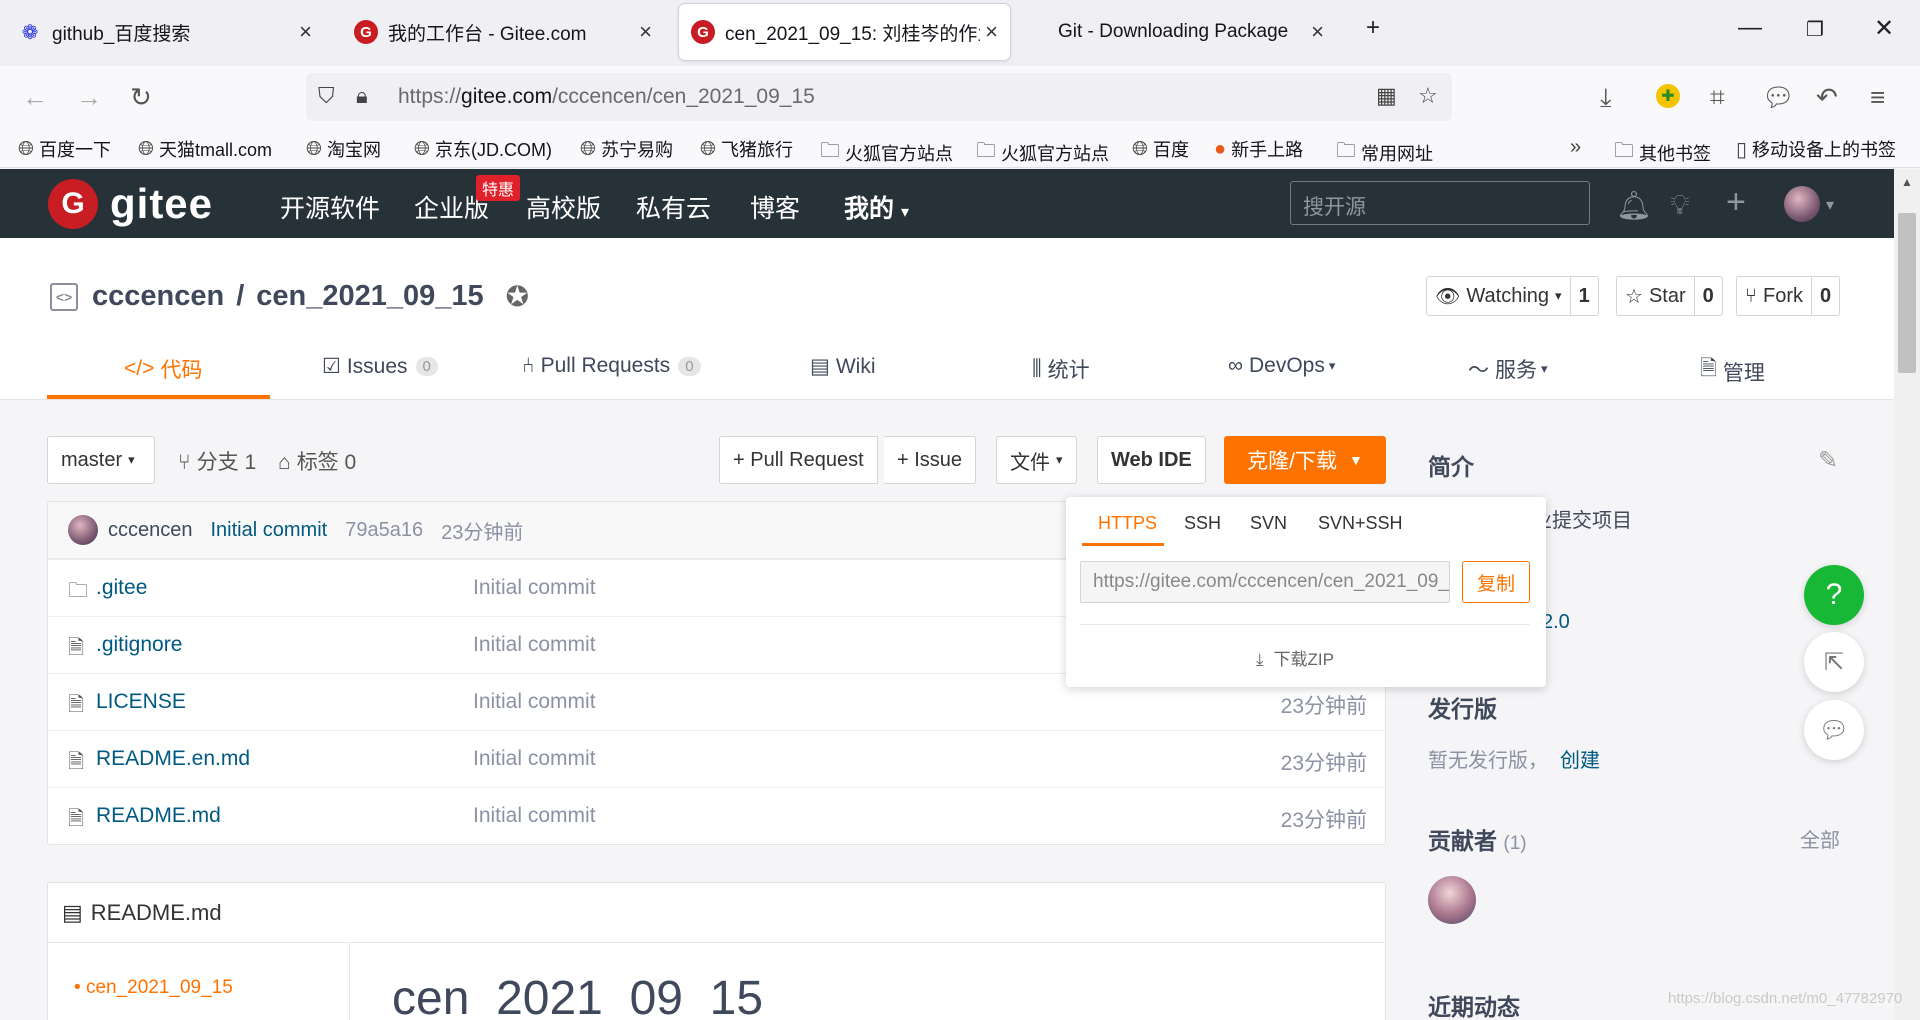 The height and width of the screenshot is (1020, 1920). I want to click on branches-link: ⑂ 分支 1, so click(217, 461).